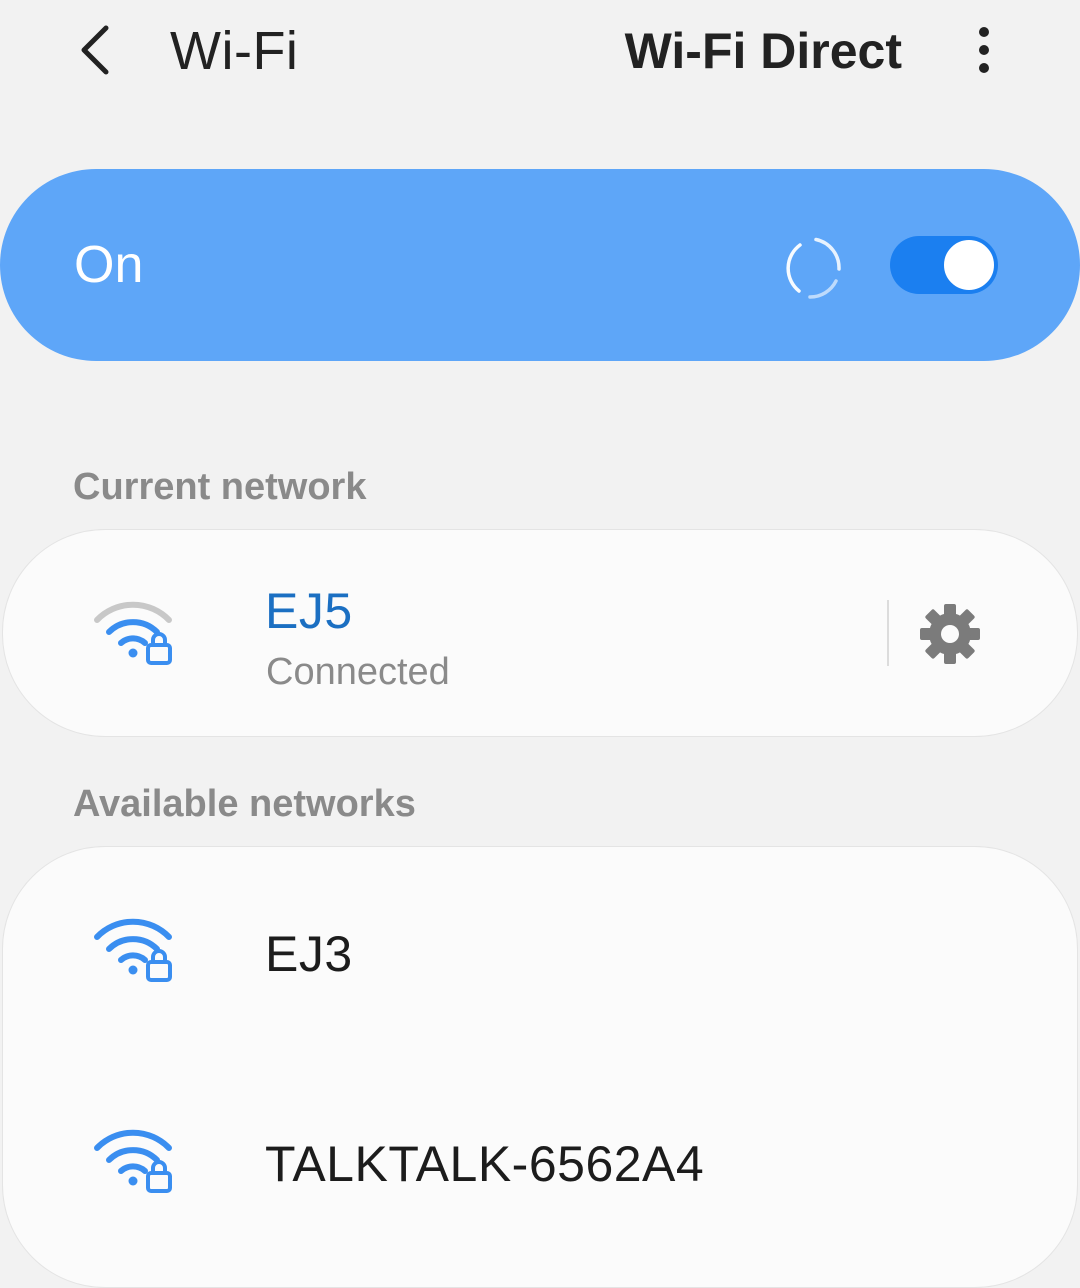 The width and height of the screenshot is (1080, 1288). I want to click on current-network-heading: Current network, so click(220, 487).